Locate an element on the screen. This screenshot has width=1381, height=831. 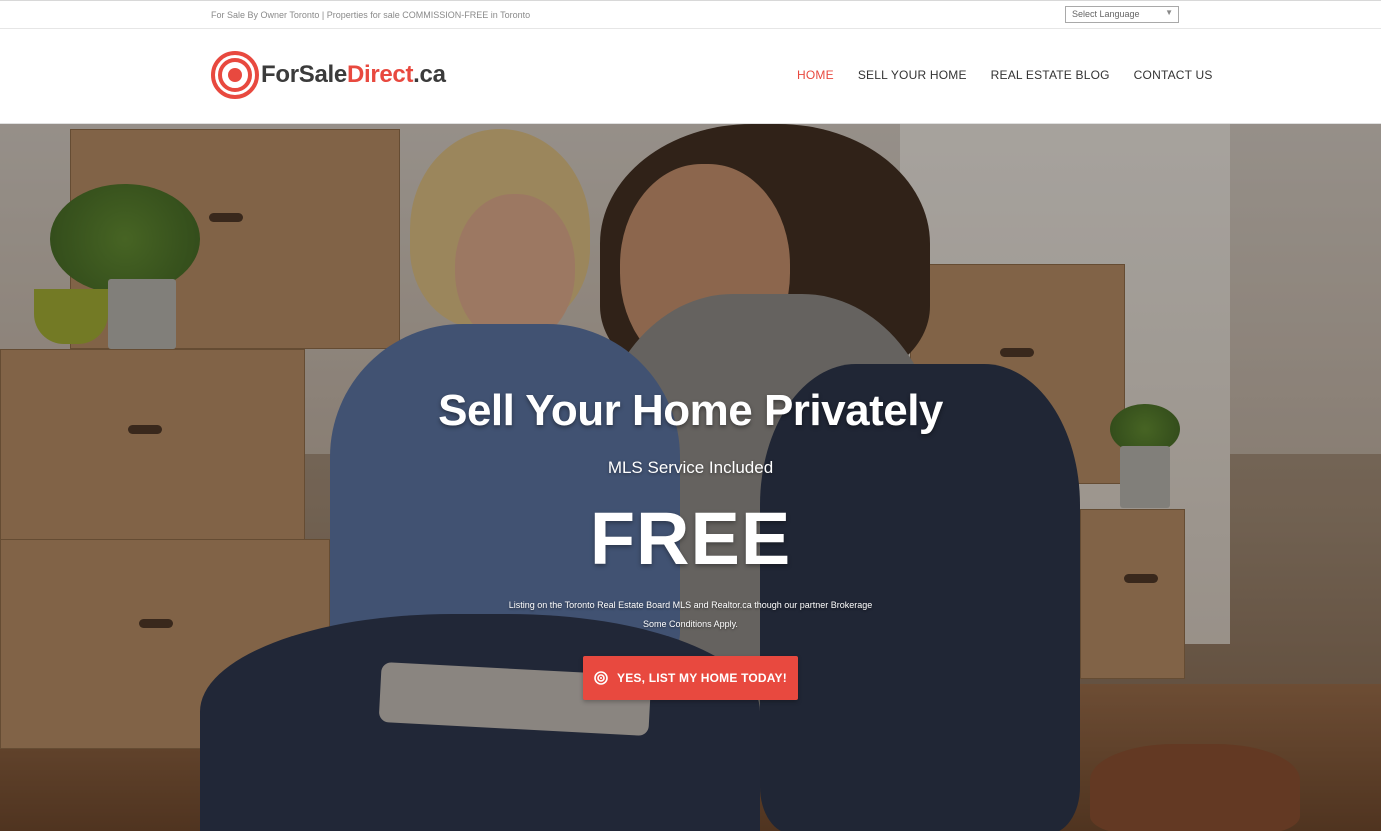
logo-text-forsale: ForSale is located at coordinates (304, 74).